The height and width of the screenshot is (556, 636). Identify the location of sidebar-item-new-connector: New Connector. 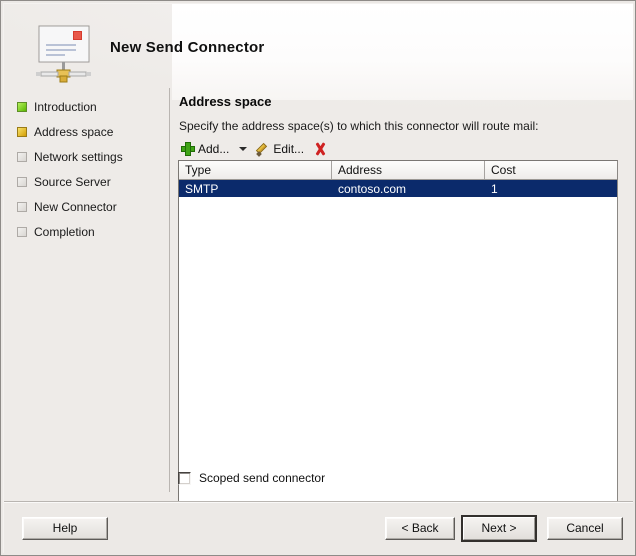
(86, 206).